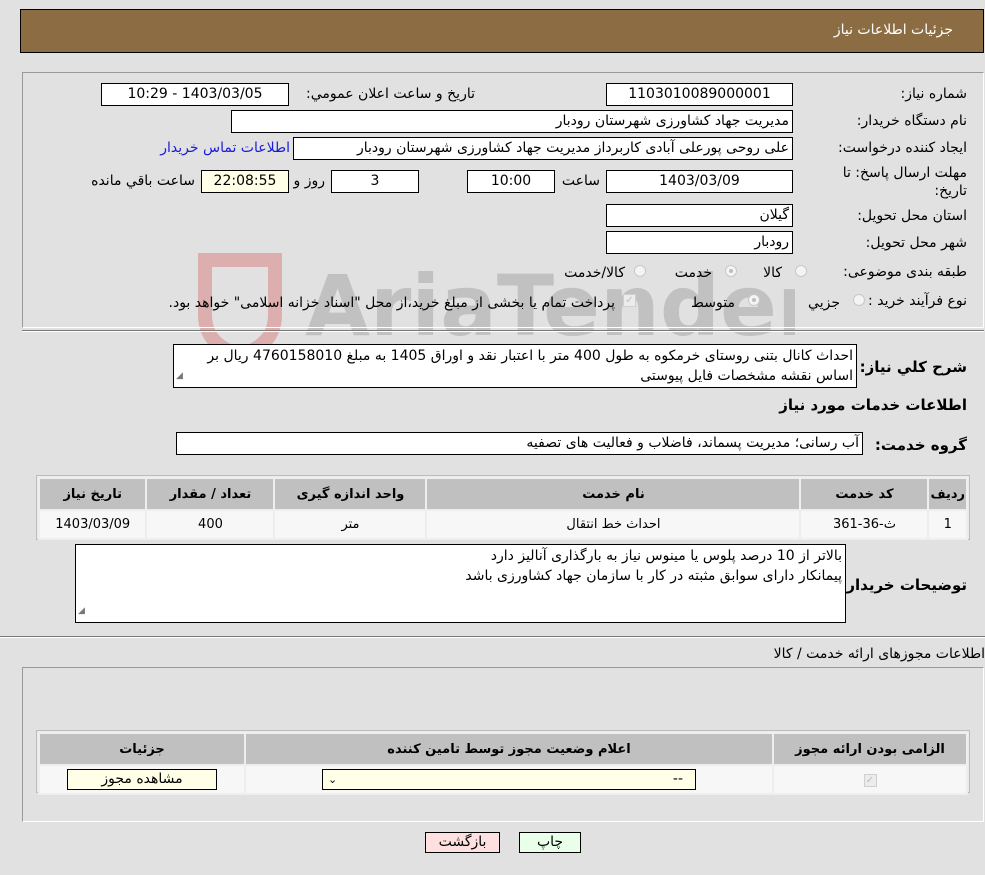  I want to click on need-number-label: شماره نیاز:, so click(934, 94).